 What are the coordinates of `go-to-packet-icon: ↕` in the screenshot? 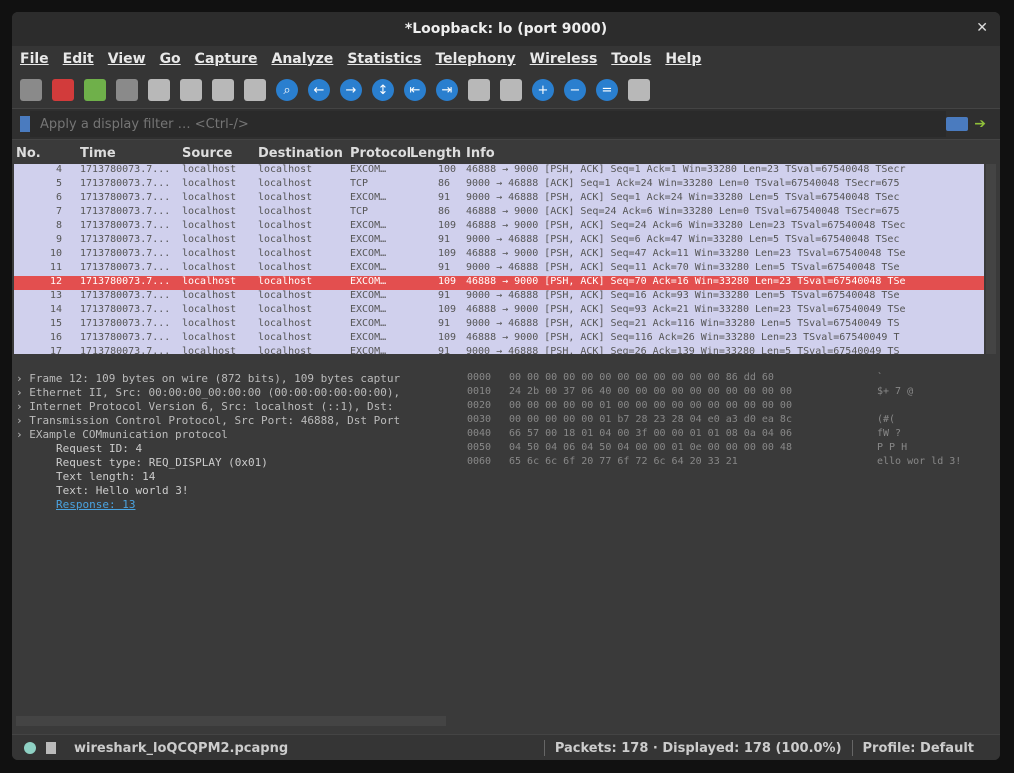 It's located at (383, 90).